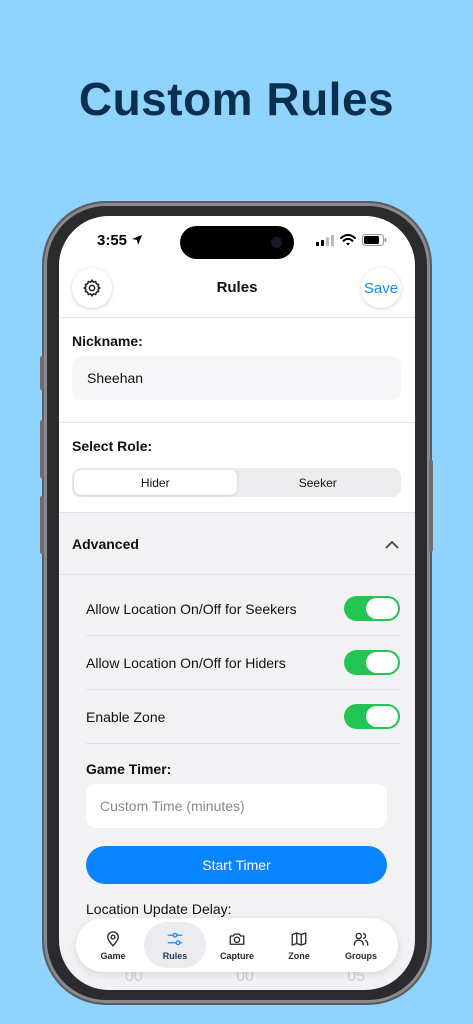 The height and width of the screenshot is (1024, 473). Describe the element at coordinates (299, 938) in the screenshot. I see `map-icon` at that location.